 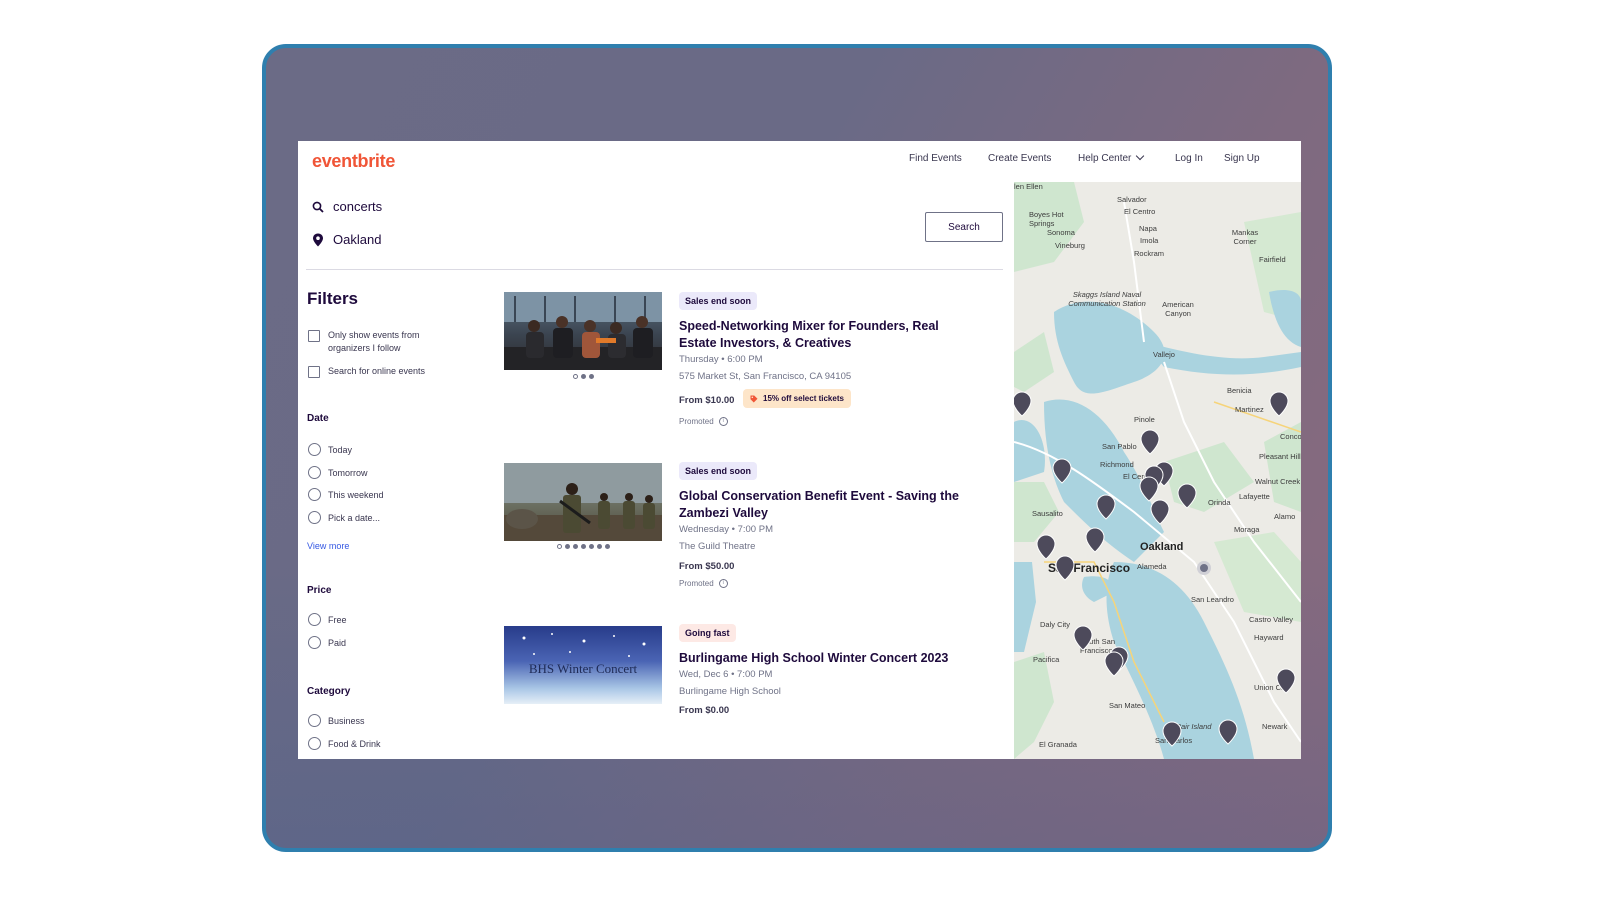 I want to click on search-icon, so click(x=318, y=207).